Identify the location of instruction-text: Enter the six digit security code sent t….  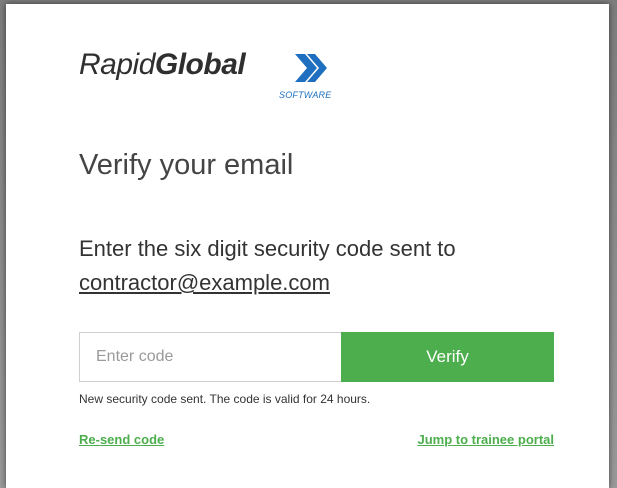
(324, 266).